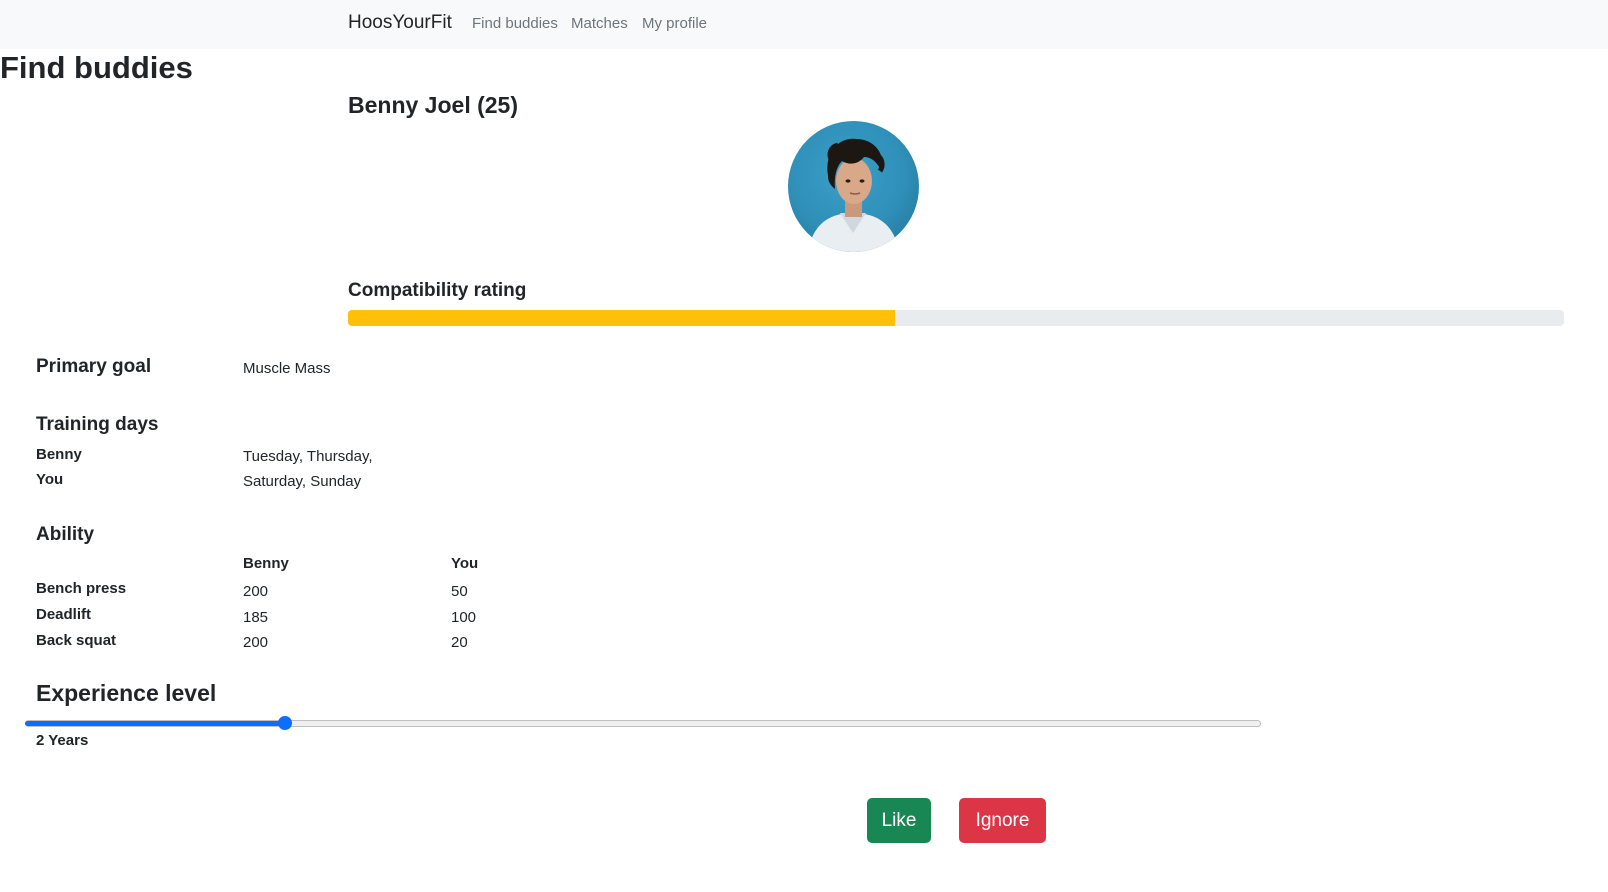  Describe the element at coordinates (64, 614) in the screenshot. I see `ability-row-label: Deadlift` at that location.